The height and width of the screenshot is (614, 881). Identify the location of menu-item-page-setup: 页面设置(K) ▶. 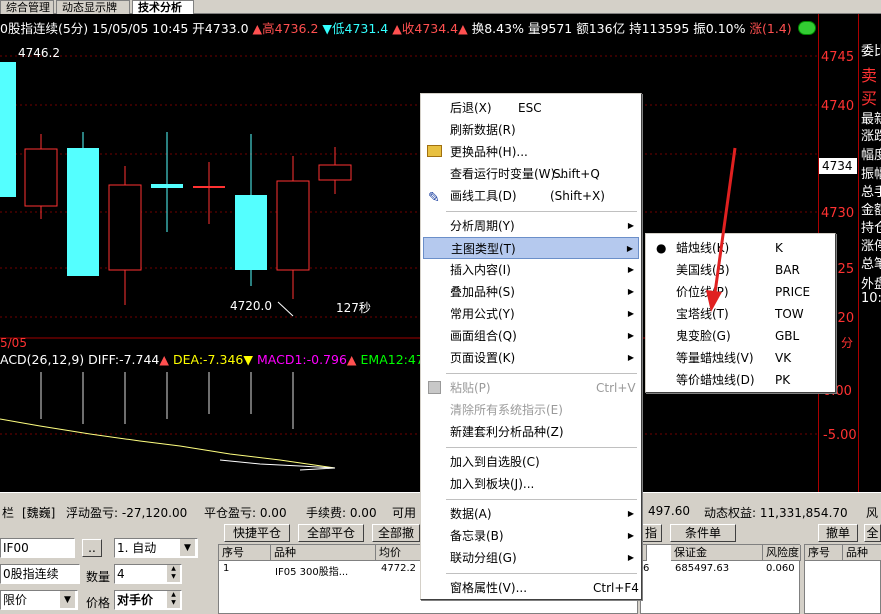
(531, 358).